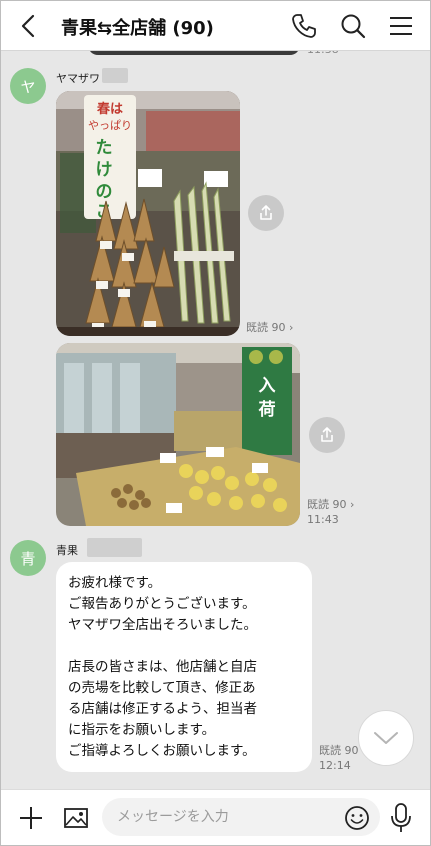 The width and height of the screenshot is (431, 846). What do you see at coordinates (31, 818) in the screenshot?
I see `plus-icon` at bounding box center [31, 818].